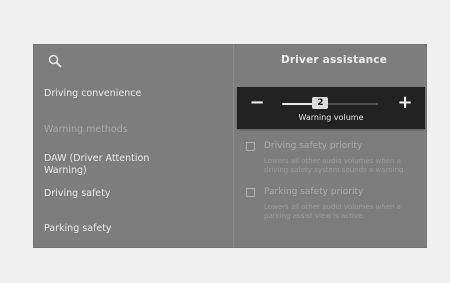 The height and width of the screenshot is (283, 450). What do you see at coordinates (320, 103) in the screenshot?
I see `slider-thumb: 2` at bounding box center [320, 103].